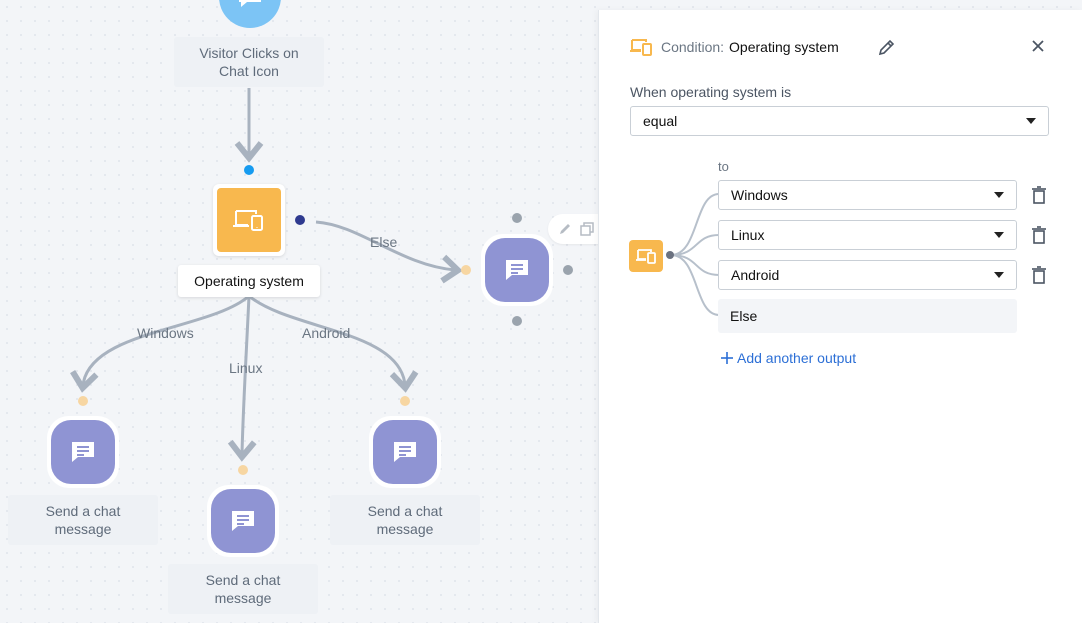  I want to click on condition-caption: Operating system, so click(249, 281).